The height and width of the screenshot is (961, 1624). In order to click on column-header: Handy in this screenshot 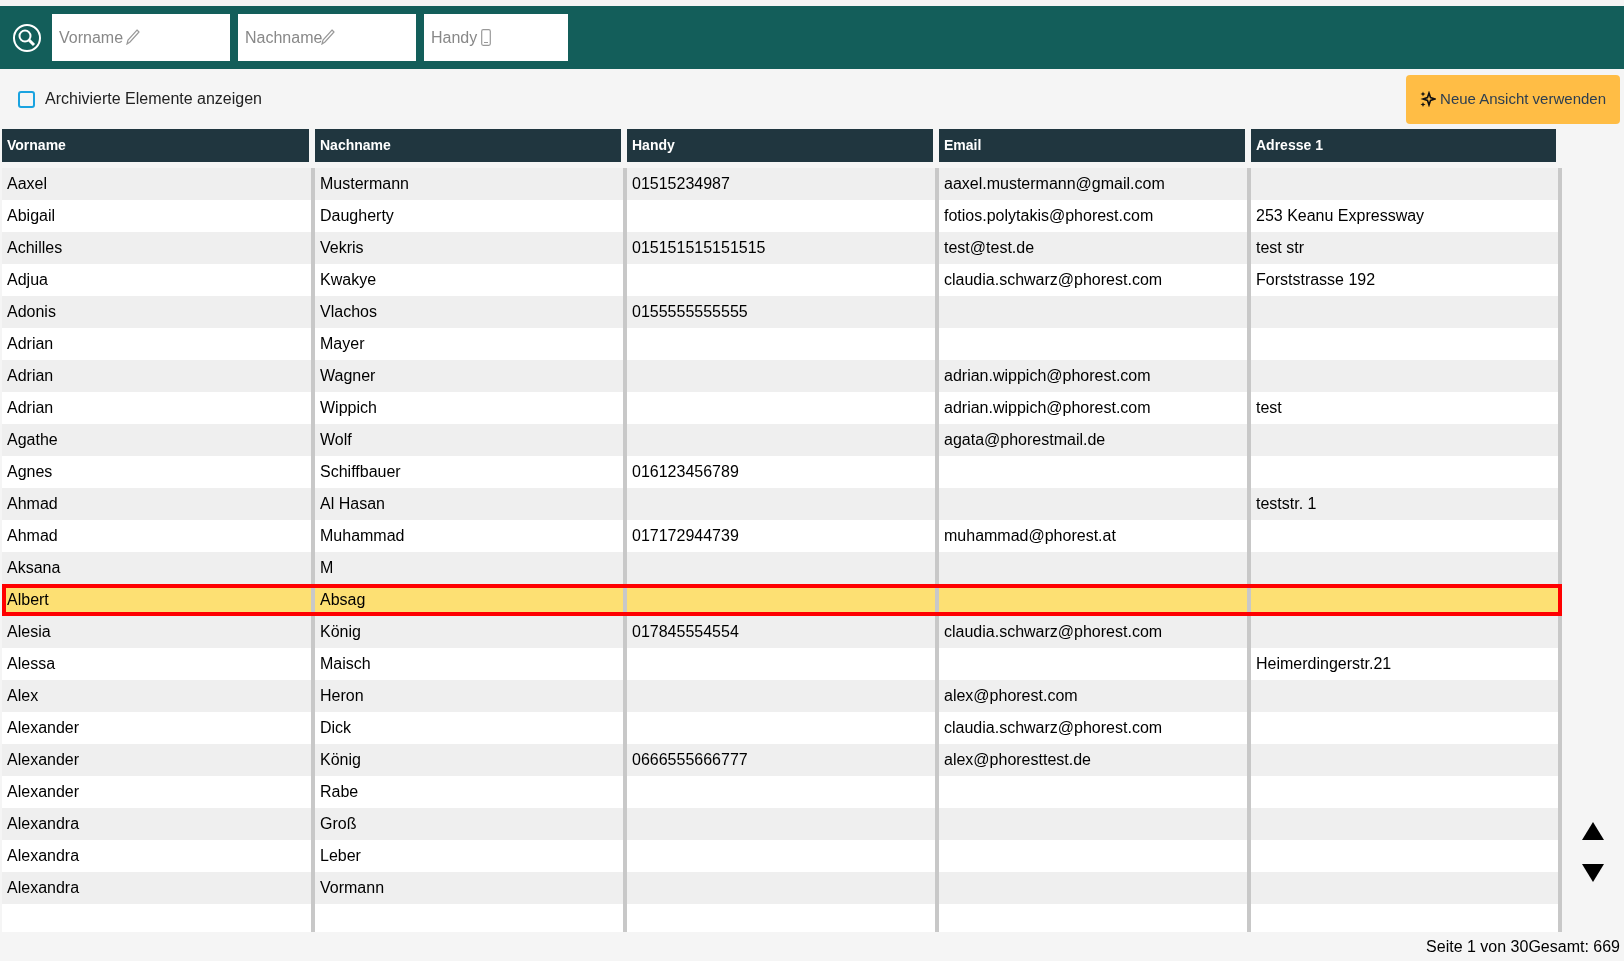, I will do `click(780, 145)`.